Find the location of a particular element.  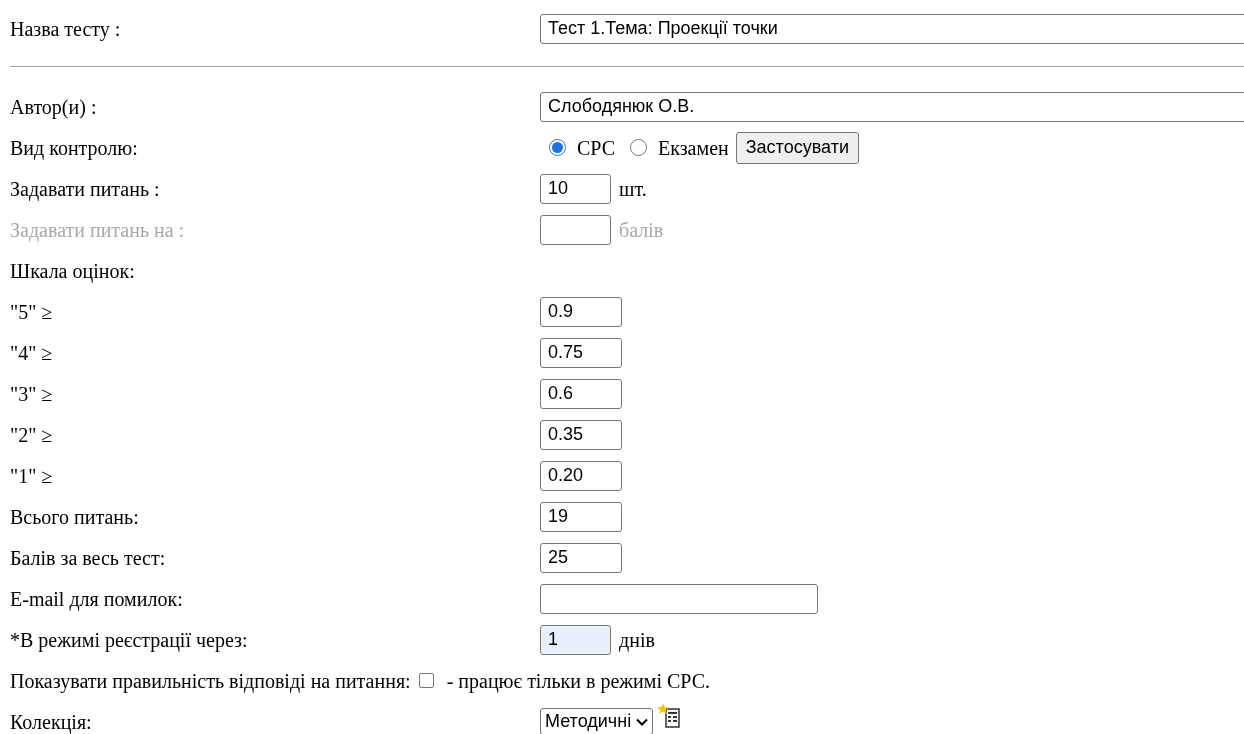

input-field: 0.35 is located at coordinates (581, 434).